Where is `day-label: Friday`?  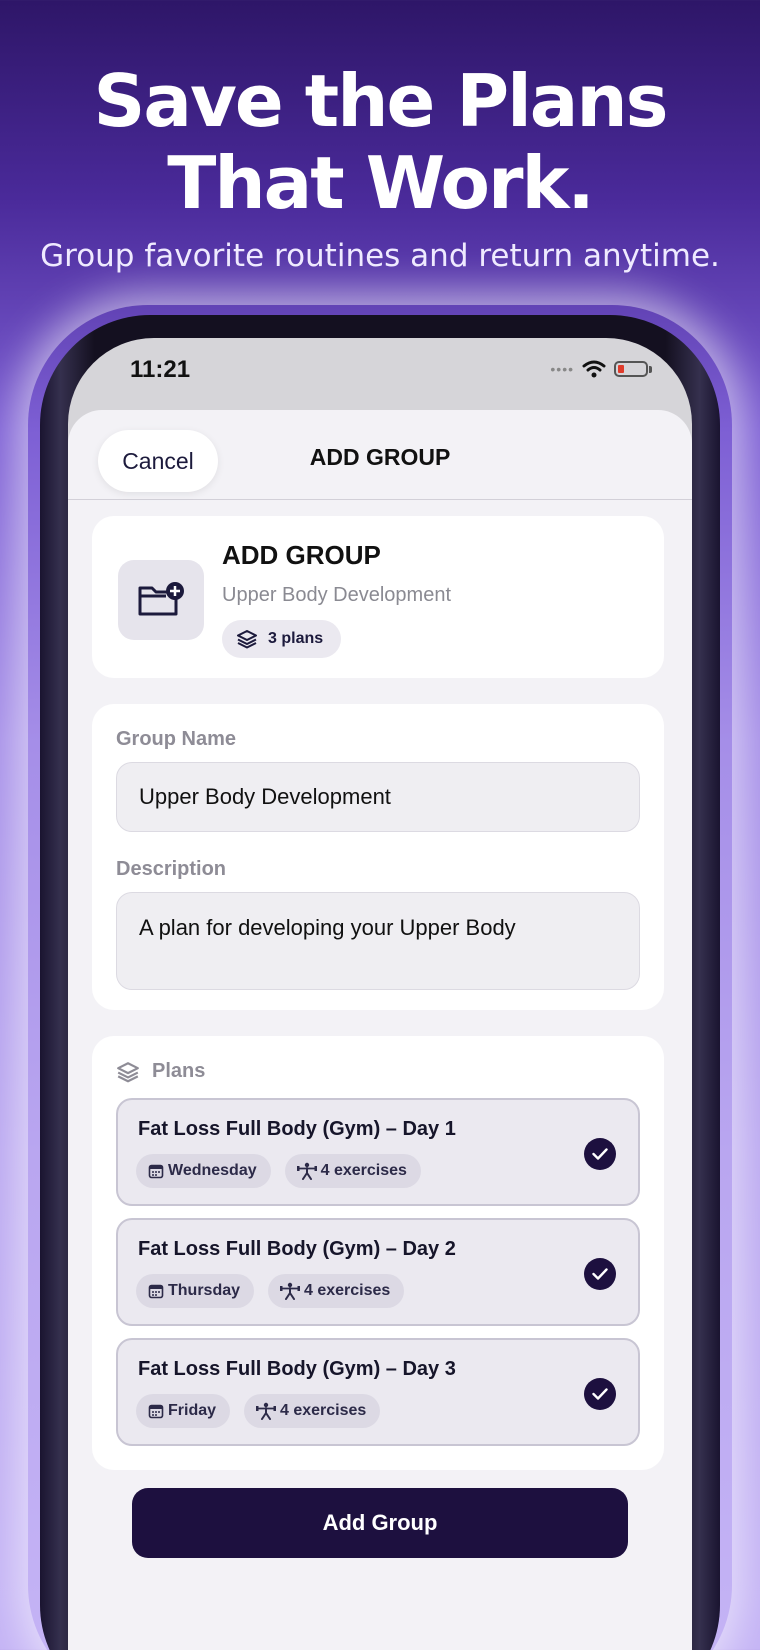 day-label: Friday is located at coordinates (192, 1410).